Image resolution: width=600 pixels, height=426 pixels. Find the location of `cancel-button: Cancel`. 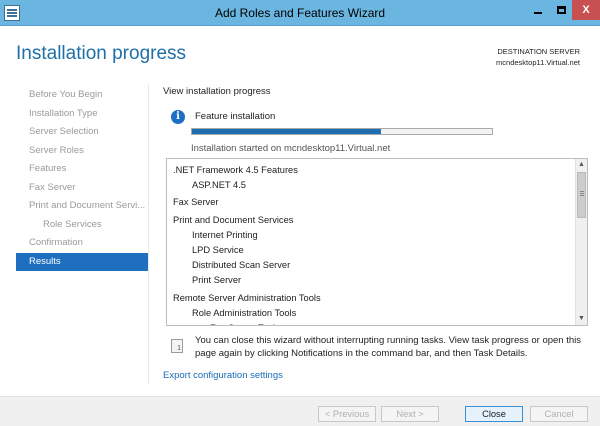

cancel-button: Cancel is located at coordinates (559, 414).